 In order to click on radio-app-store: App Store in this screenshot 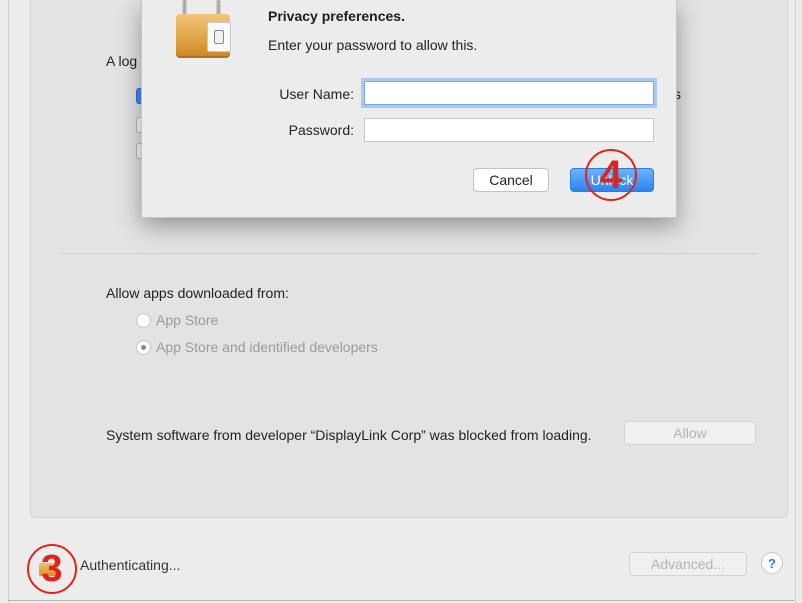, I will do `click(177, 320)`.